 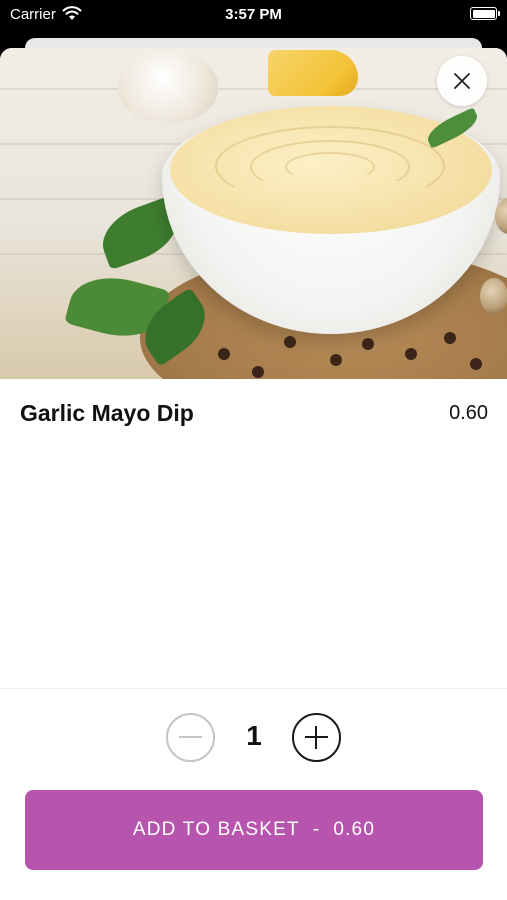 I want to click on minus-icon, so click(x=190, y=737).